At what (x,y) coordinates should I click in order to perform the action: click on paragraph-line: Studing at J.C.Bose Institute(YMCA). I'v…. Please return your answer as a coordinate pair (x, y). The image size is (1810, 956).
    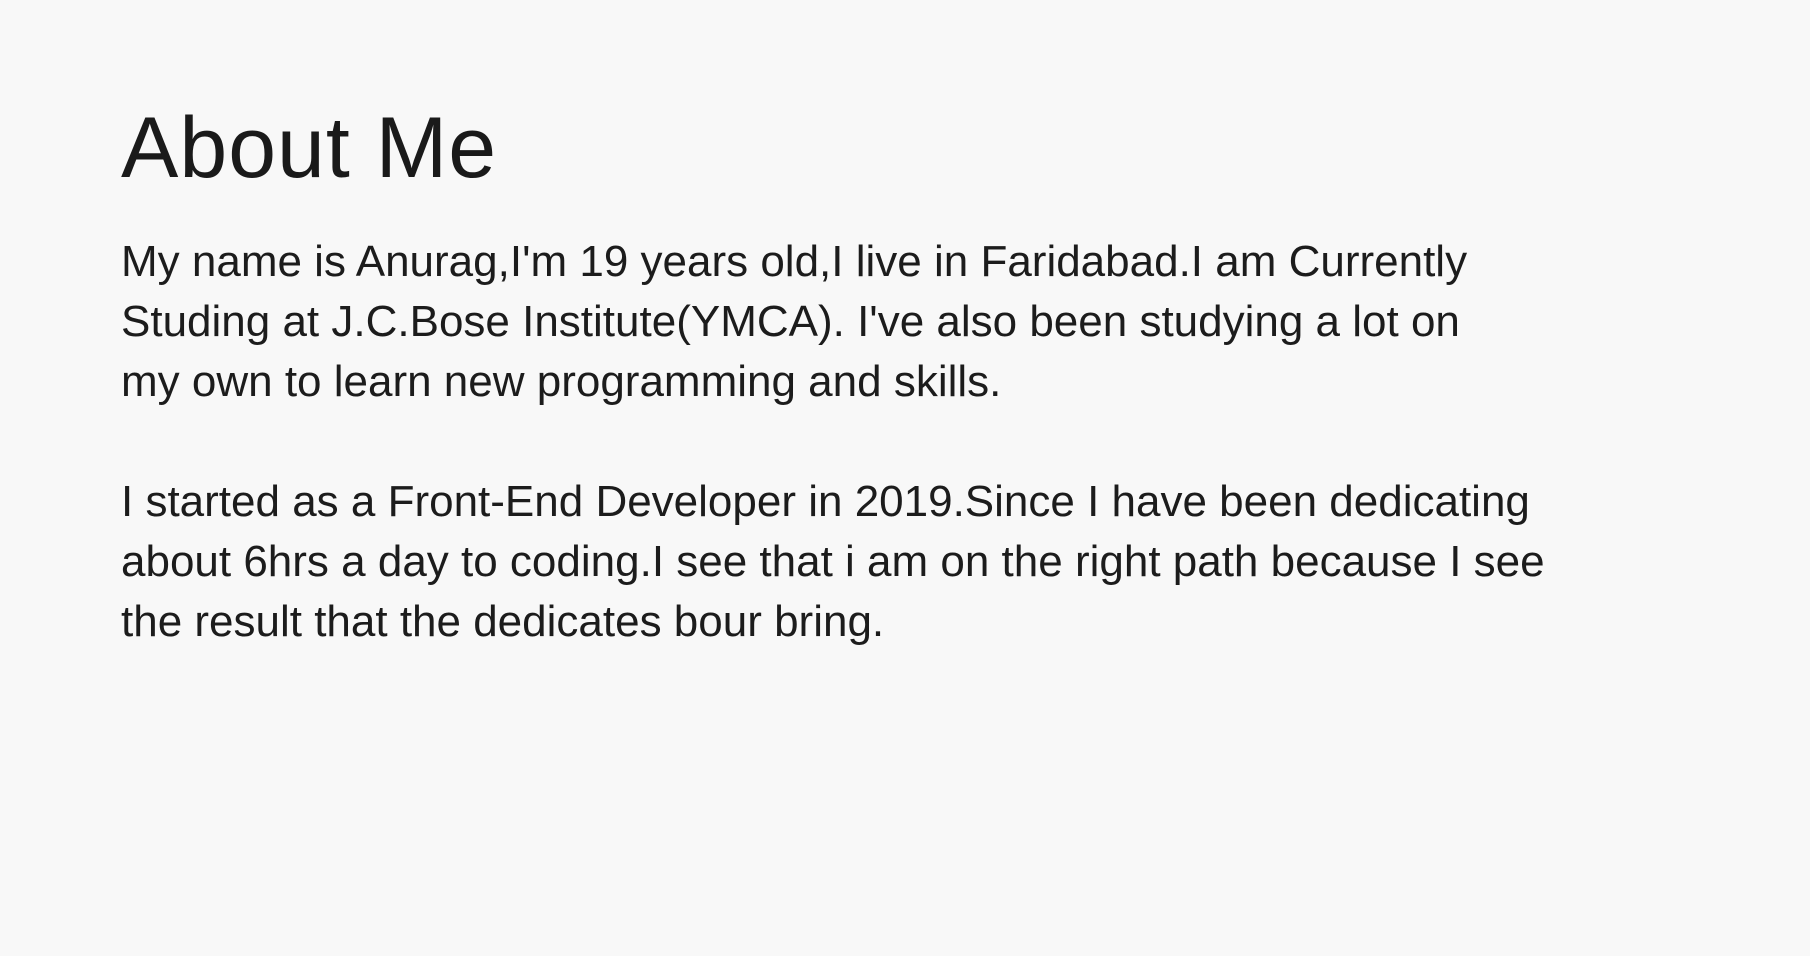
    Looking at the image, I should click on (790, 321).